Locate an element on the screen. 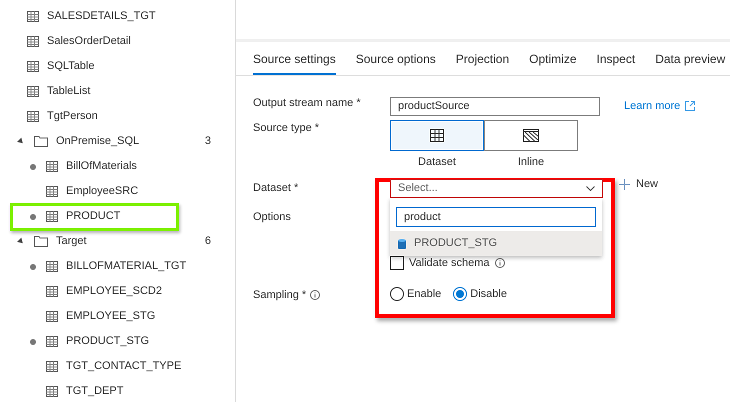 The width and height of the screenshot is (730, 402). grid-icon is located at coordinates (437, 135).